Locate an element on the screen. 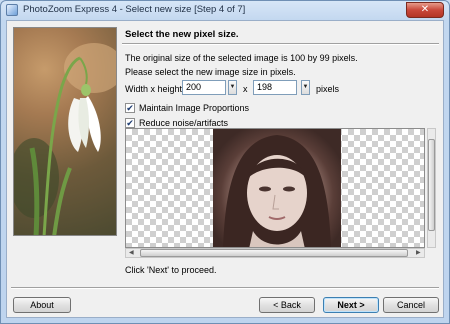 This screenshot has height=324, width=450. maintain-proportions-checkbox: ✔ is located at coordinates (130, 108).